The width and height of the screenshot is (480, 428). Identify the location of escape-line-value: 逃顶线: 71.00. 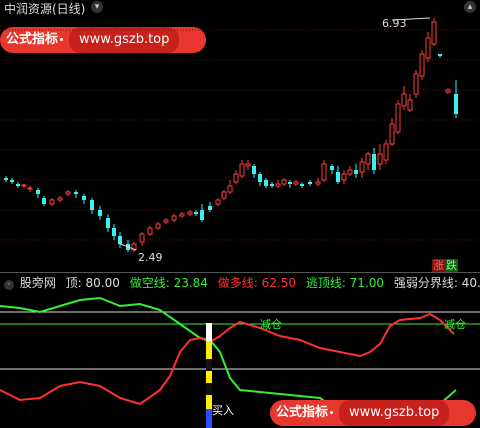
(345, 283).